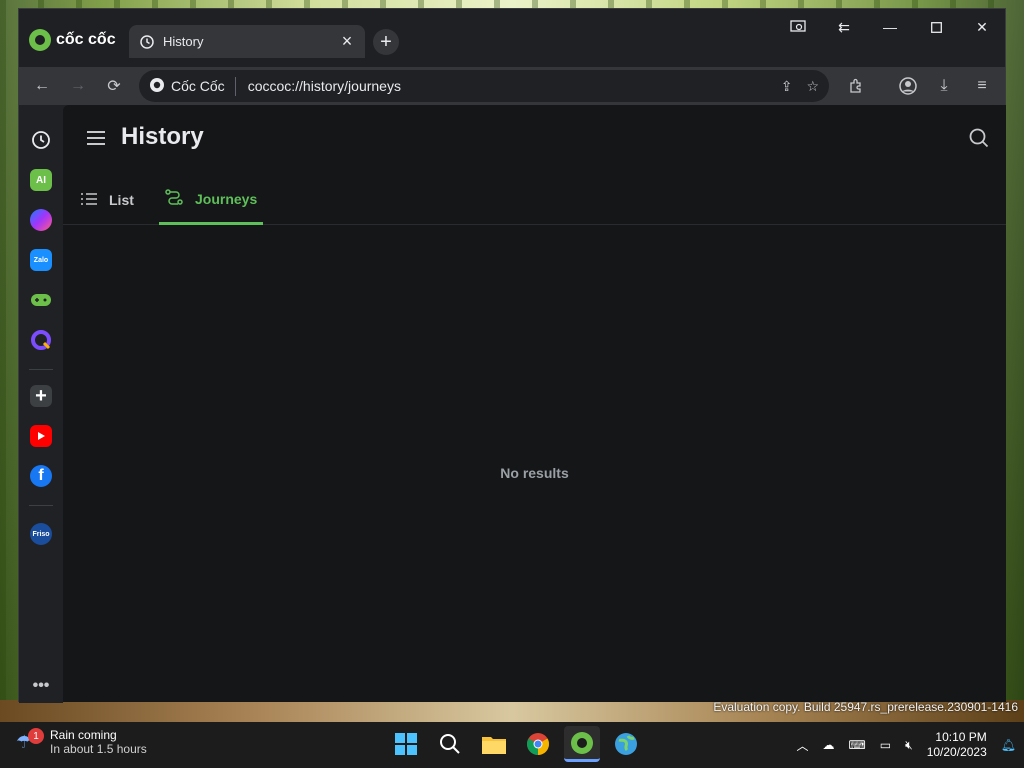 This screenshot has width=1024, height=768. What do you see at coordinates (41, 534) in the screenshot?
I see `friso-icon: Friso` at bounding box center [41, 534].